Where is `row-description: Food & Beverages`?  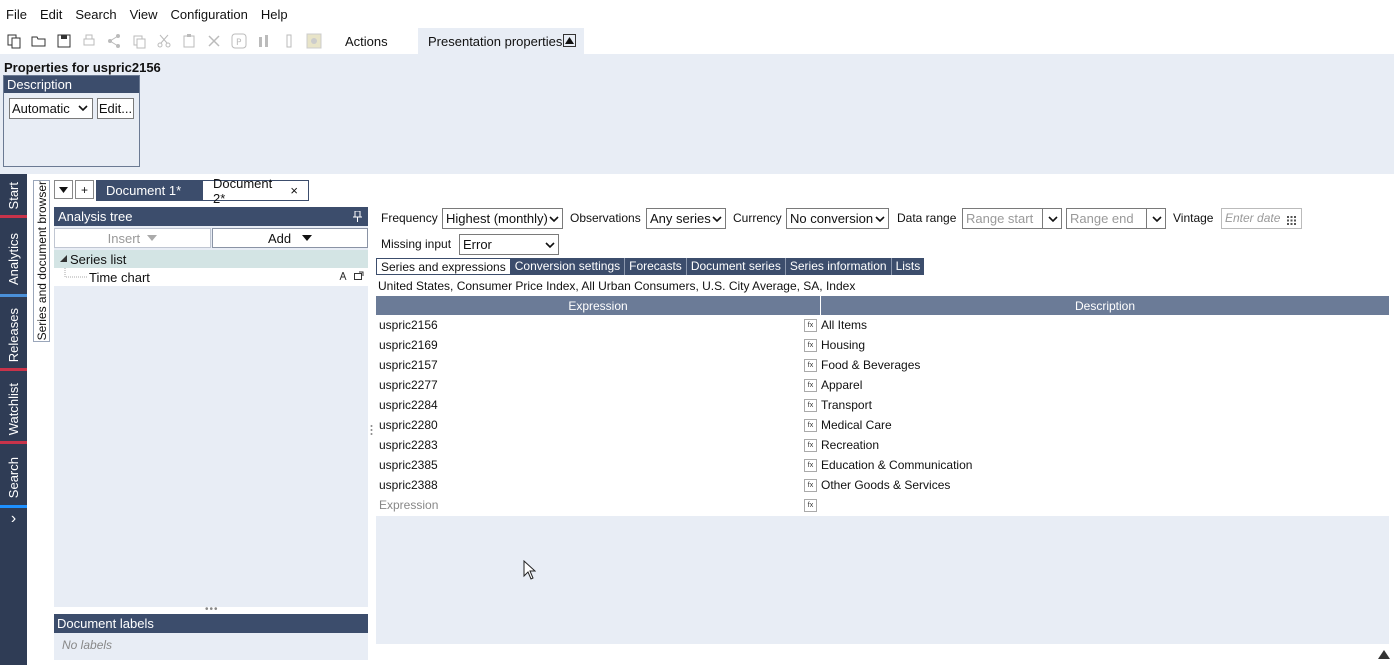
row-description: Food & Beverages is located at coordinates (870, 365).